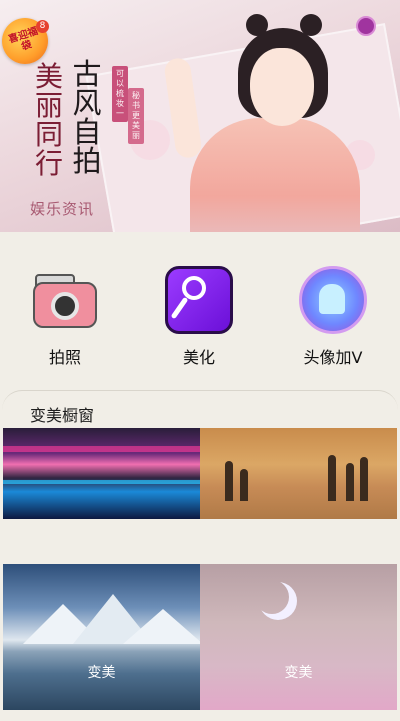  Describe the element at coordinates (62, 415) in the screenshot. I see `showcase-title: 变美橱窗` at that location.